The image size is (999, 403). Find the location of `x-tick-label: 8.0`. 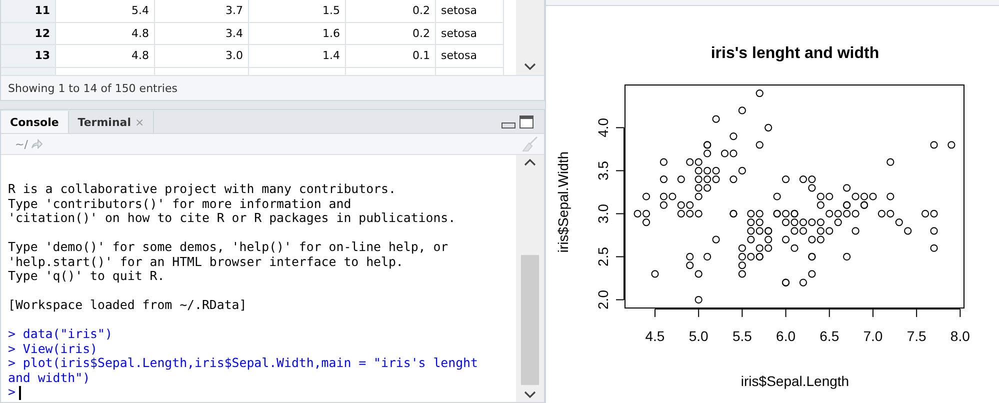

x-tick-label: 8.0 is located at coordinates (960, 336).